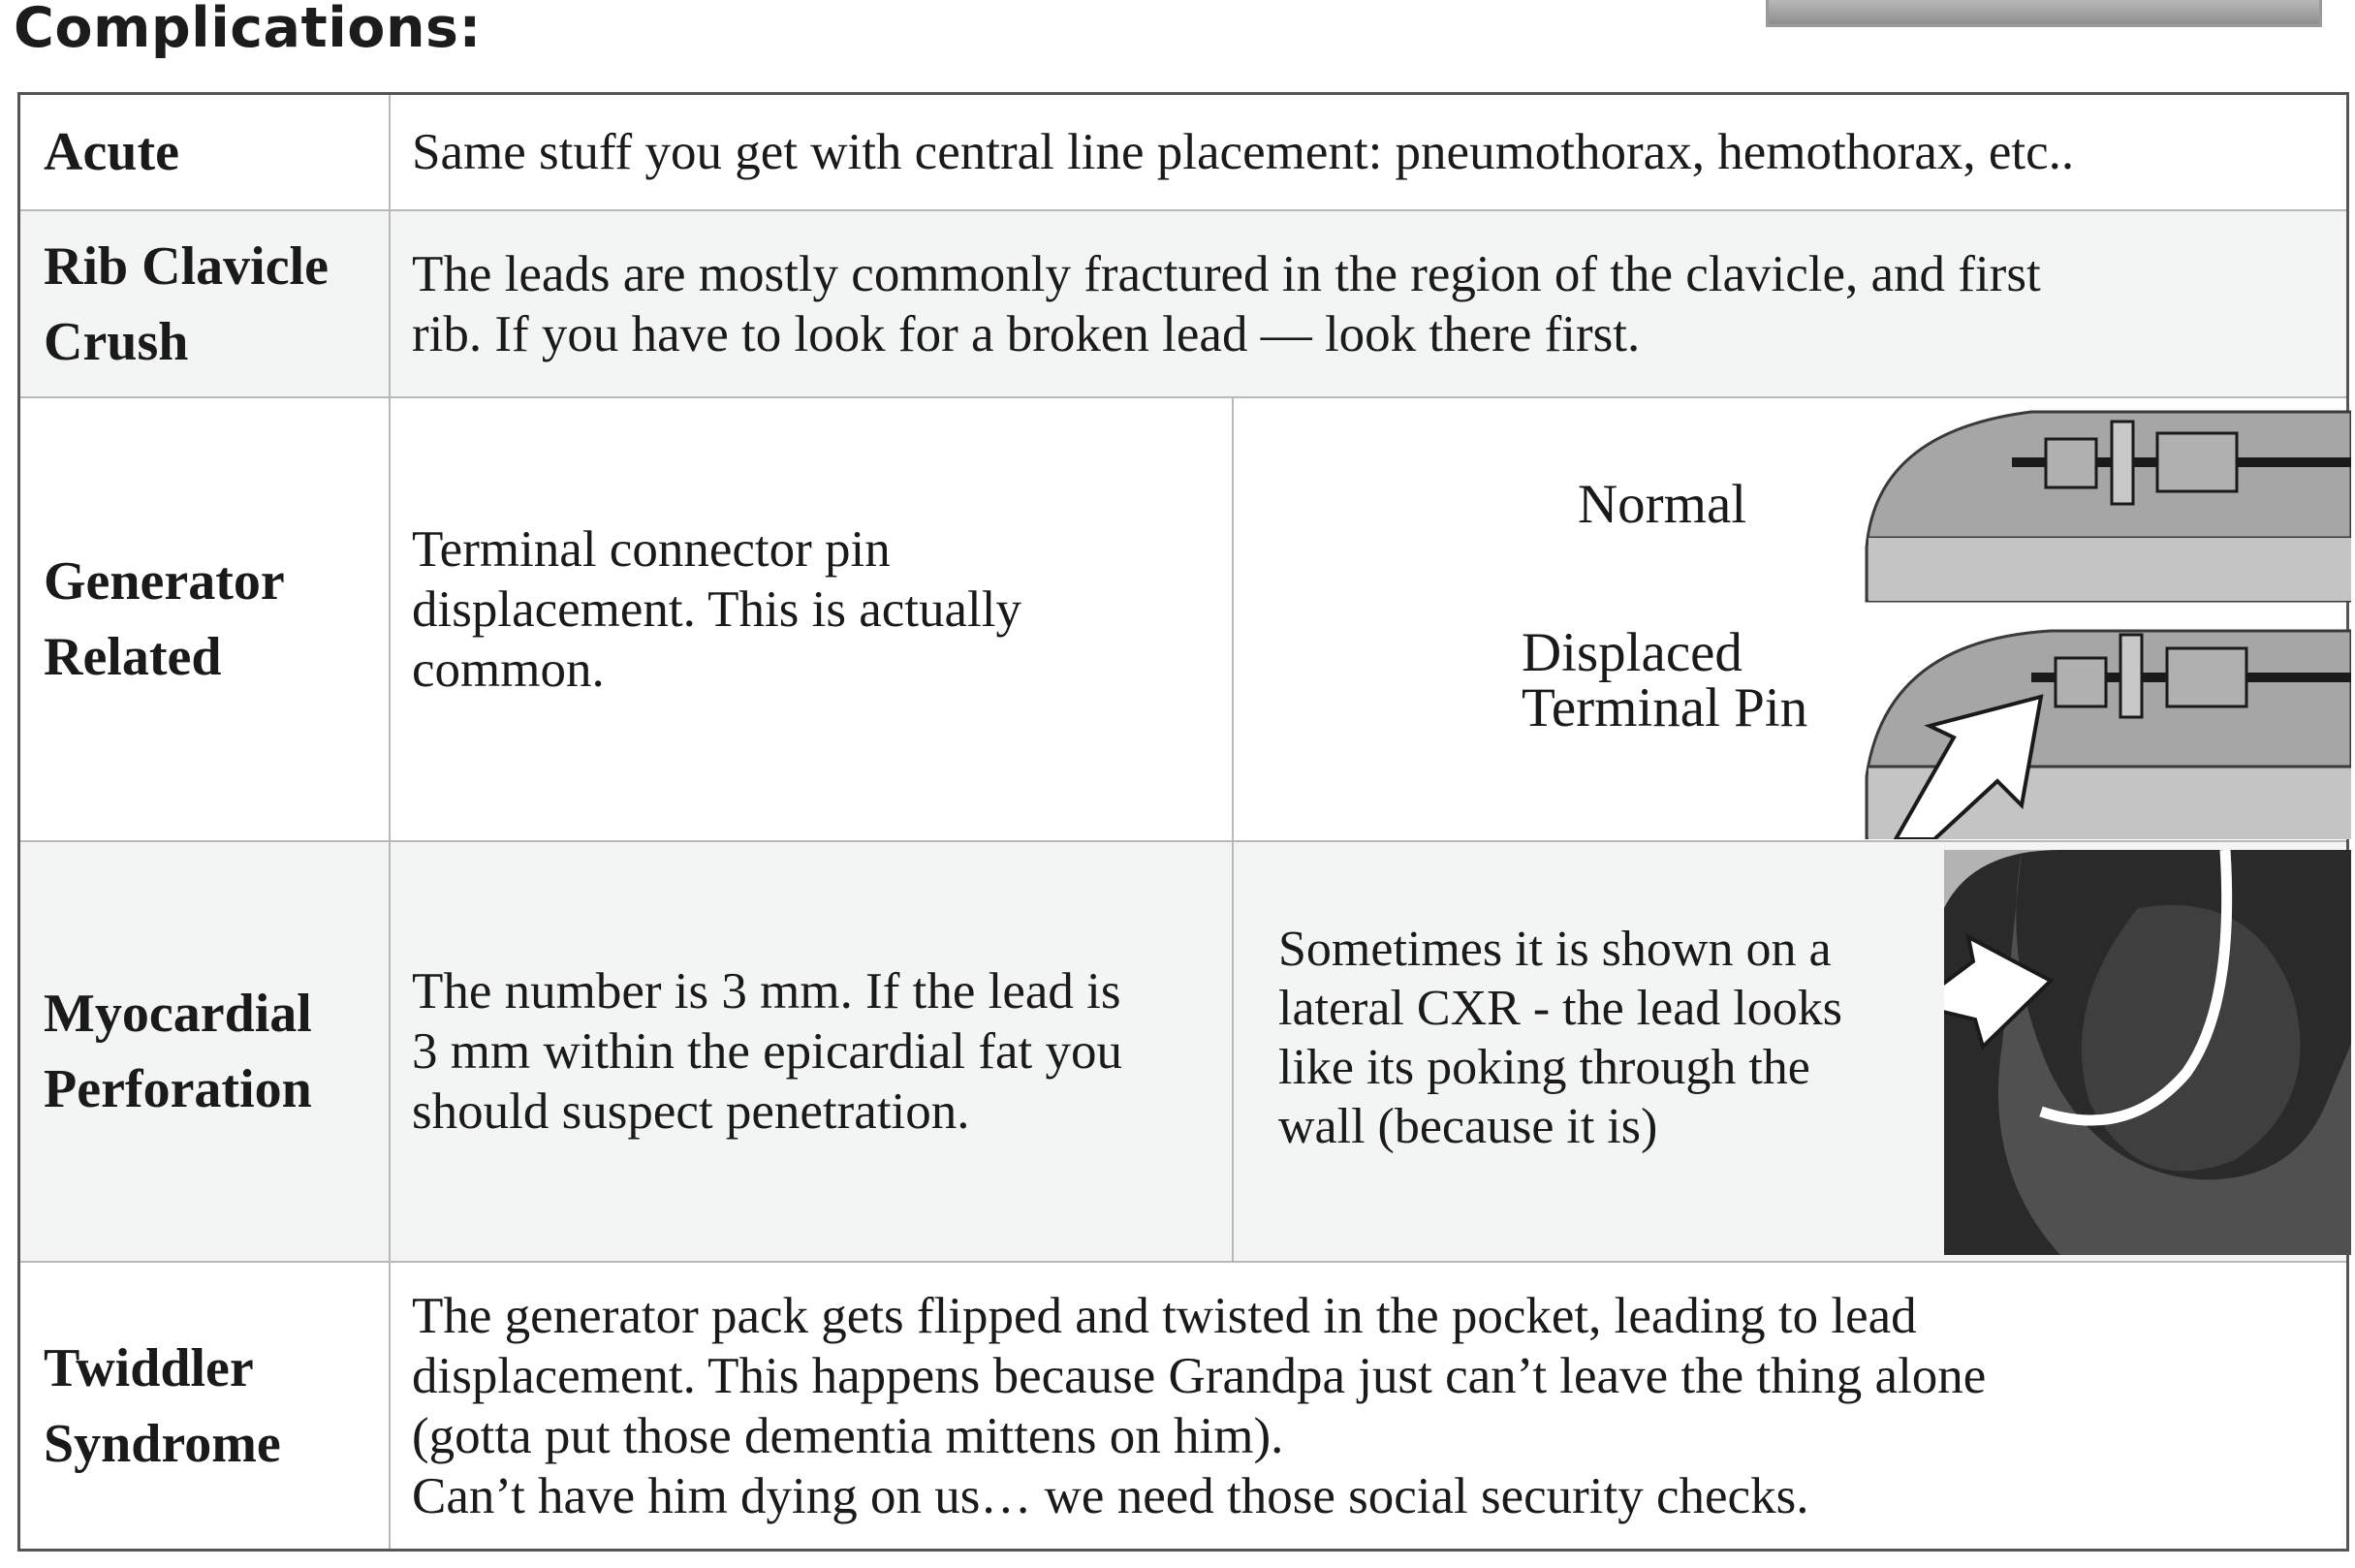 The width and height of the screenshot is (2355, 1568). What do you see at coordinates (149, 1368) in the screenshot?
I see `row-label-line1: Twiddler` at bounding box center [149, 1368].